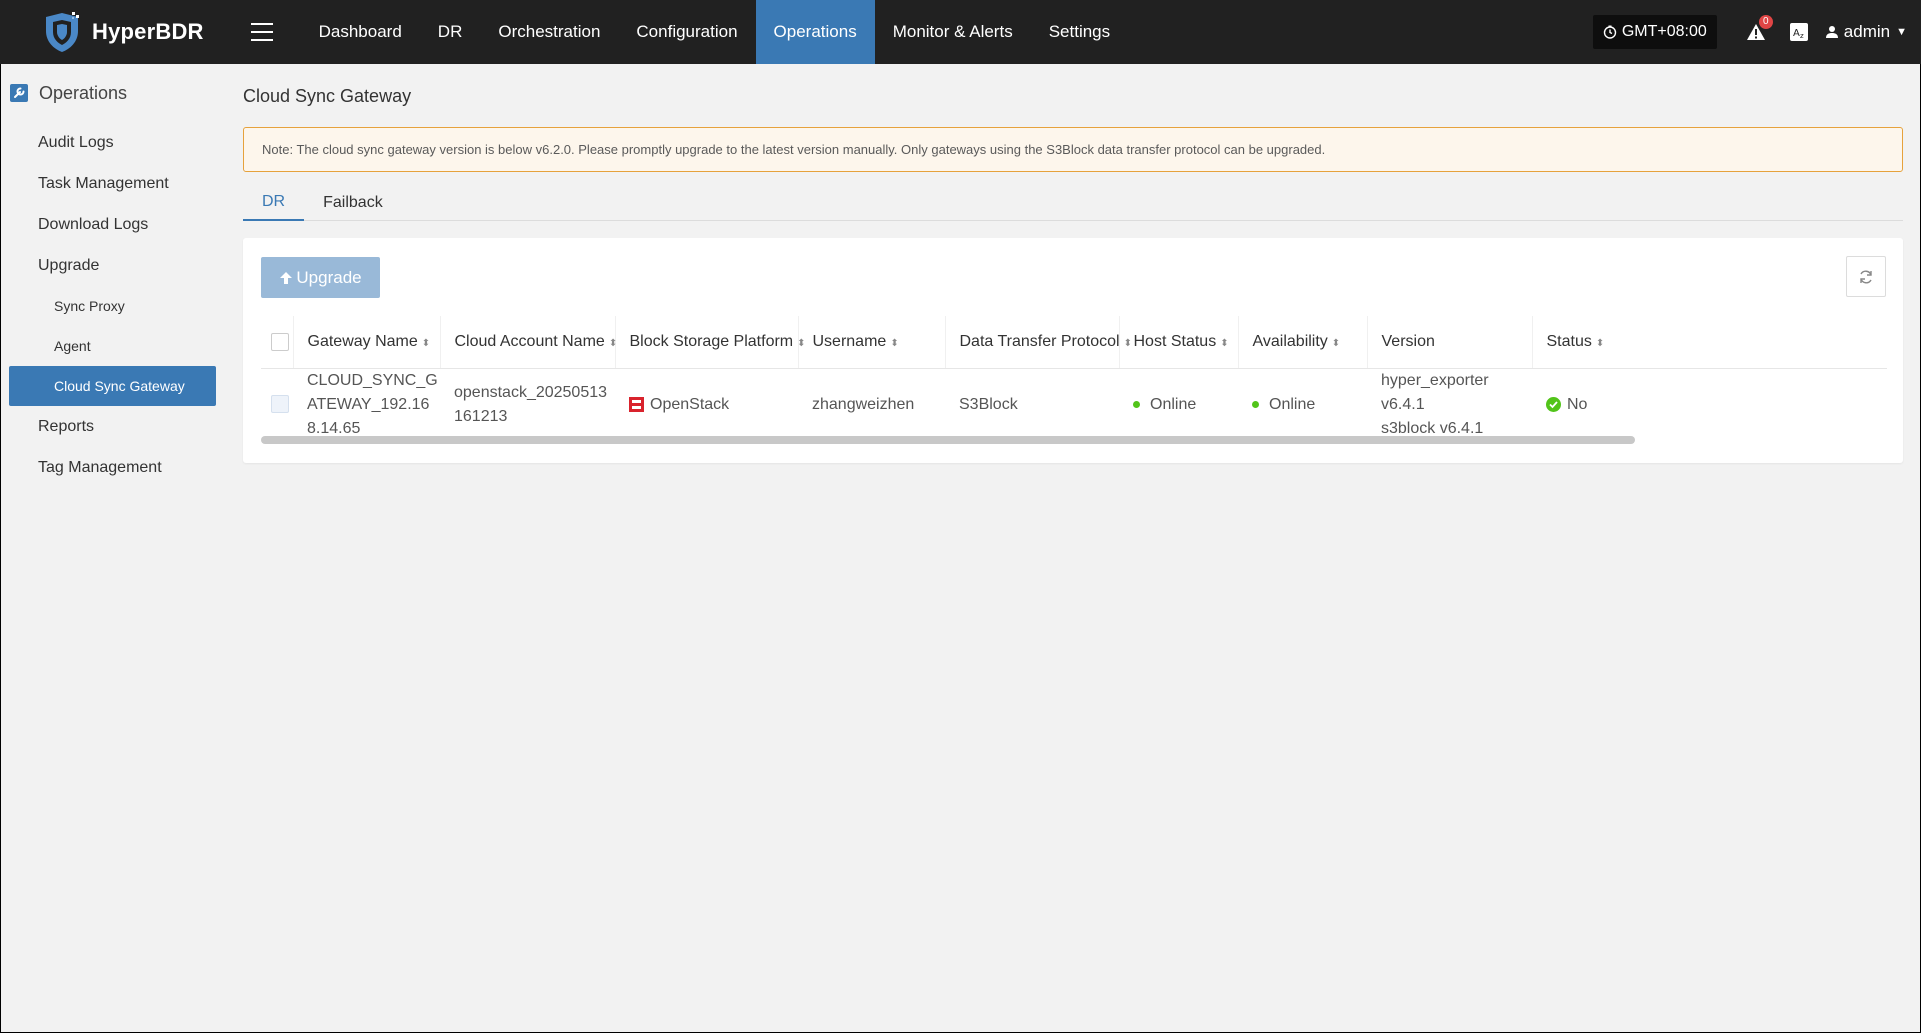 The height and width of the screenshot is (1033, 1921). I want to click on nav-monitor-alerts: Monitor & Alerts, so click(953, 32).